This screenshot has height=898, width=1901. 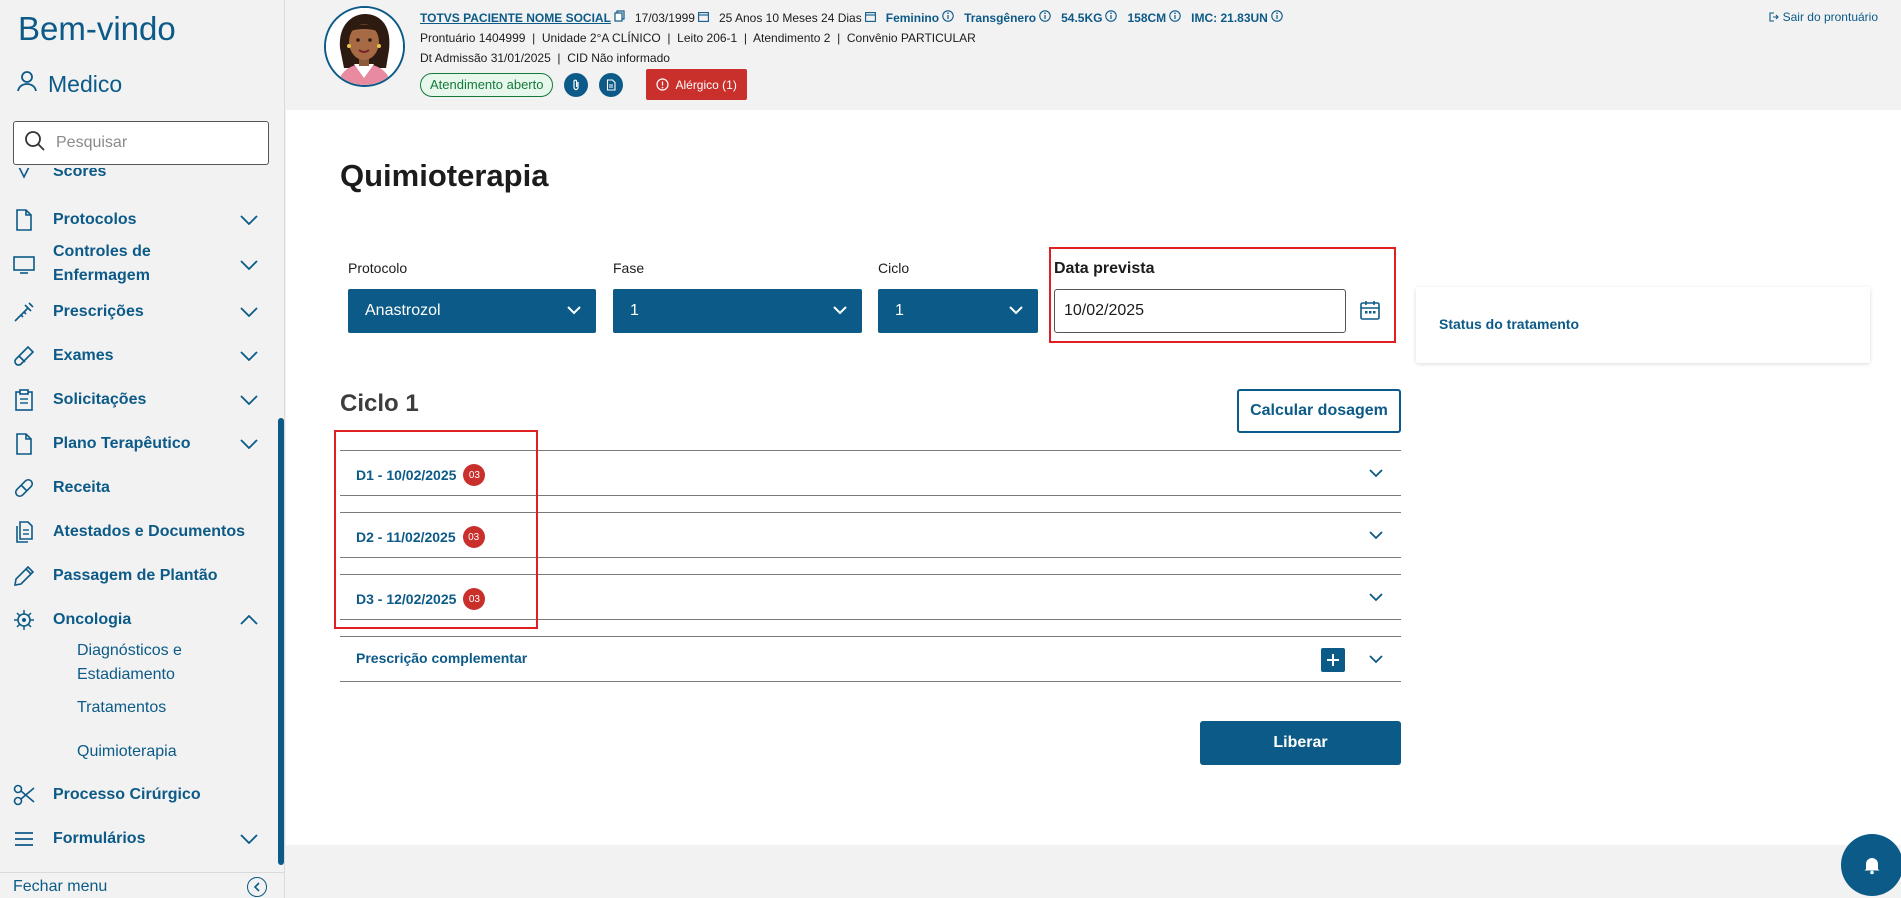 I want to click on sidebar-item-receita: Receita, so click(x=138, y=488).